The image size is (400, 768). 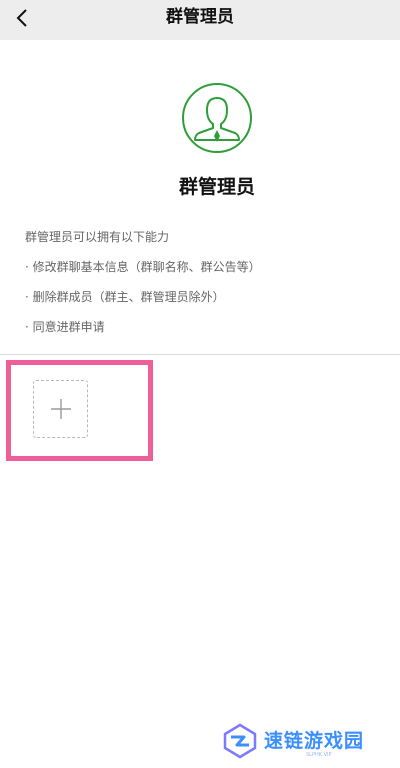 I want to click on abilities-intro: 群管理员可以拥有以下能力, so click(x=97, y=237).